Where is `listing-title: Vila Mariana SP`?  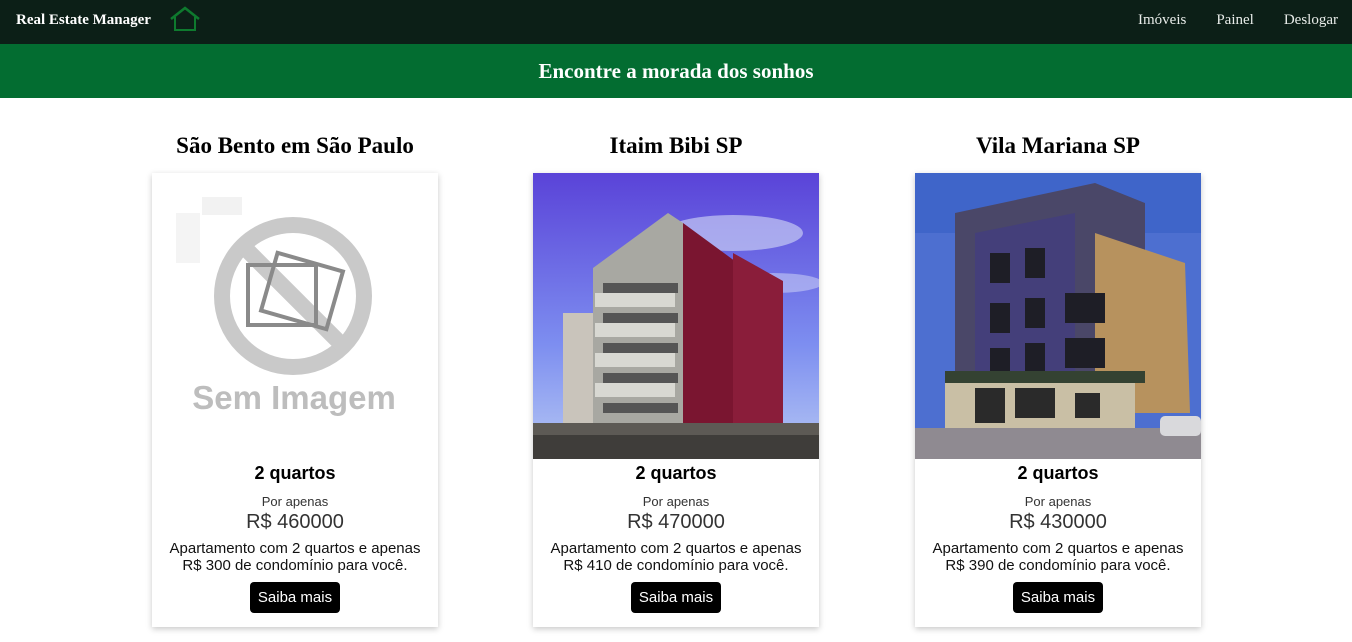 listing-title: Vila Mariana SP is located at coordinates (1058, 145).